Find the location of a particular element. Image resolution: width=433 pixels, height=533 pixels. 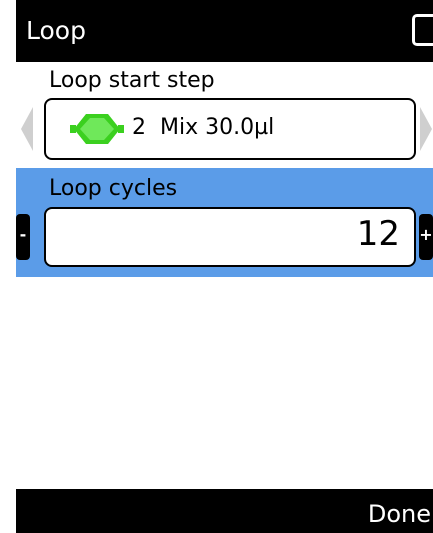

increment-label: + is located at coordinates (426, 234).